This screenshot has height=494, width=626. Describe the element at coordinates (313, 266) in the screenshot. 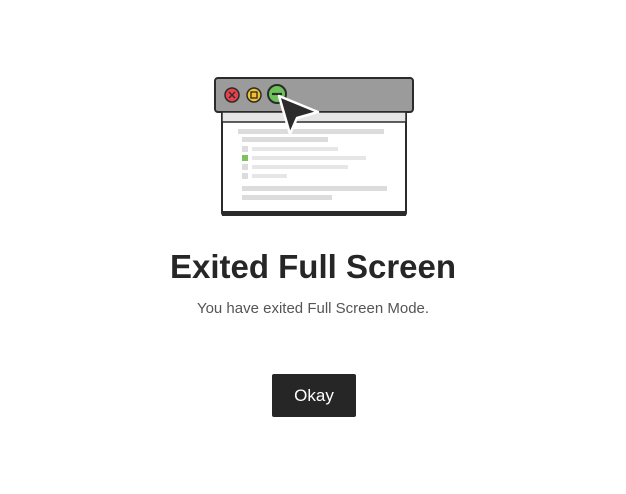

I see `dialog-title: Exited Full Screen` at that location.